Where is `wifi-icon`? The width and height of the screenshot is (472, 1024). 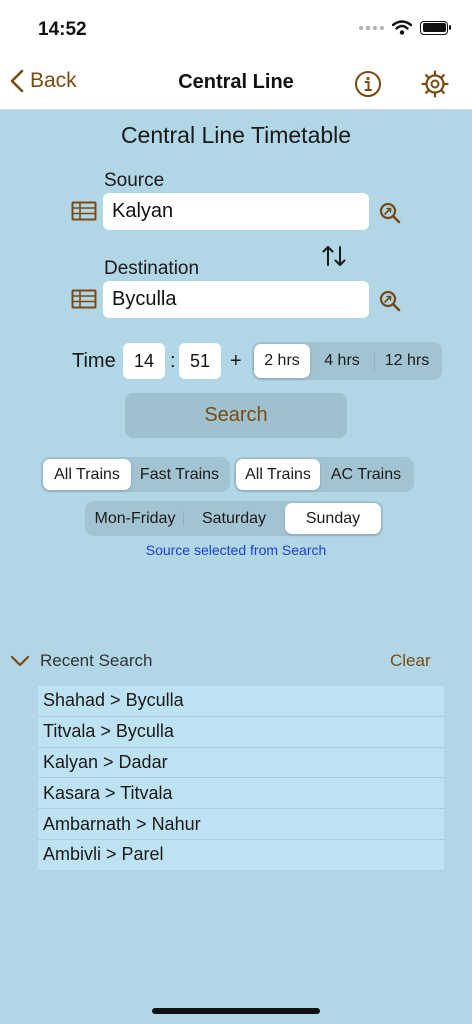 wifi-icon is located at coordinates (402, 27).